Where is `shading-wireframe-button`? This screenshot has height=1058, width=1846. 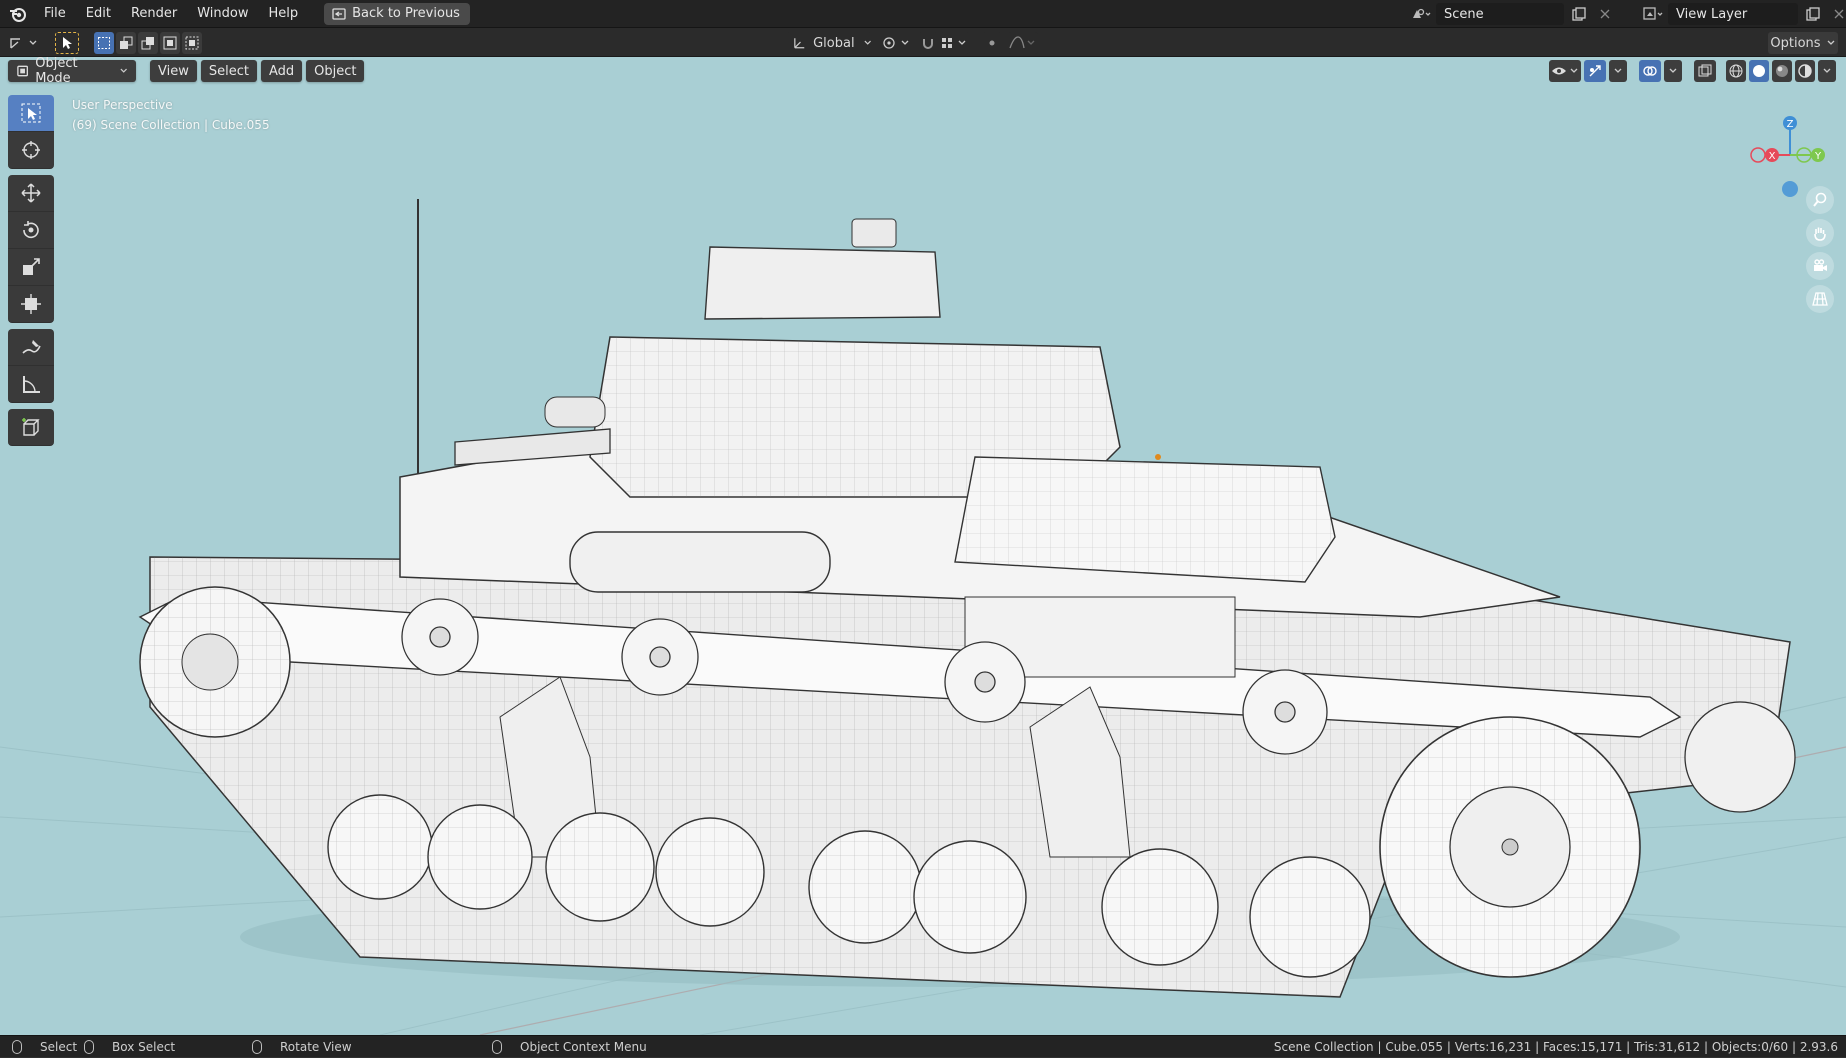
shading-wireframe-button is located at coordinates (1736, 71).